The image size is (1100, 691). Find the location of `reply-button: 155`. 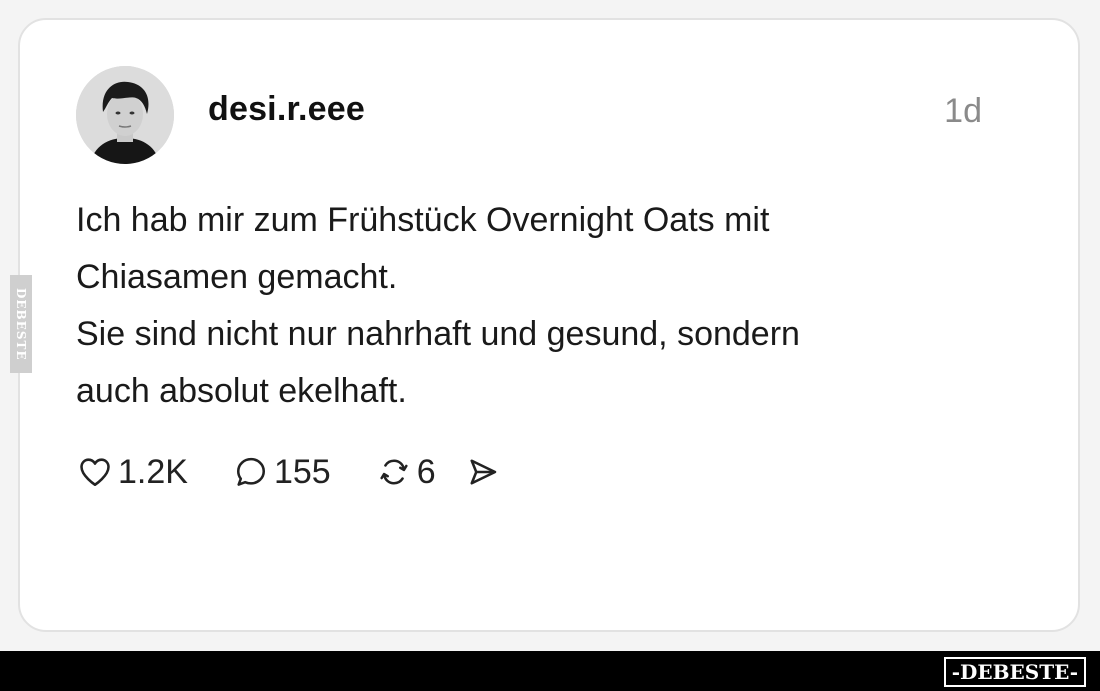

reply-button: 155 is located at coordinates (281, 472).